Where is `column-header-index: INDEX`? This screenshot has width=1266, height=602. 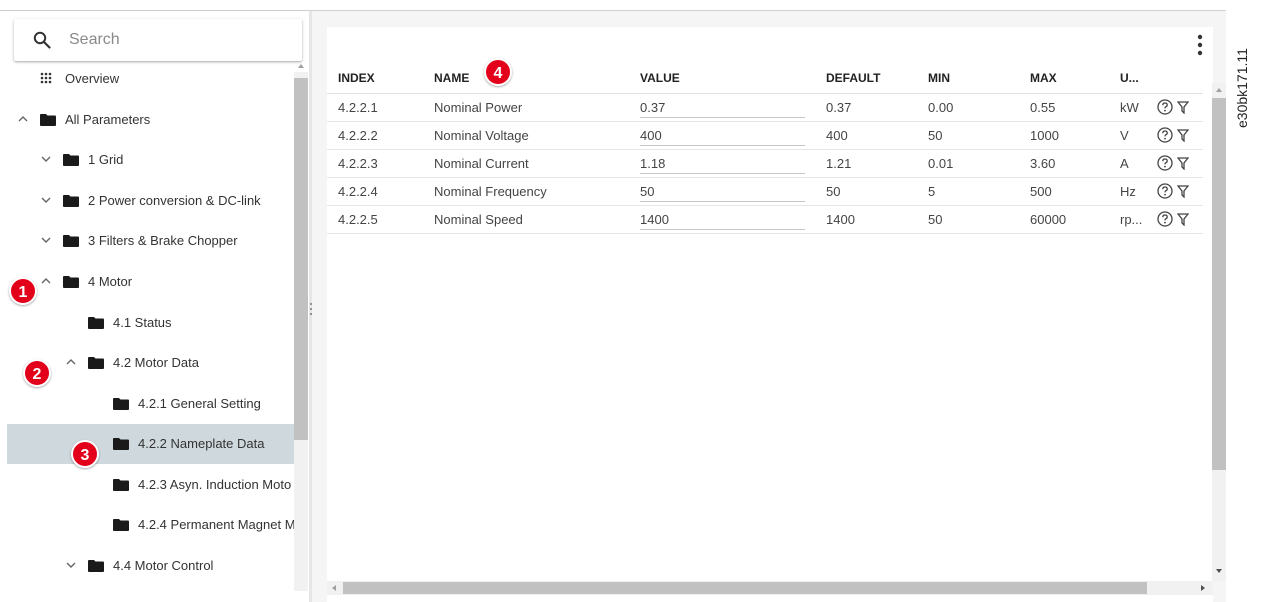 column-header-index: INDEX is located at coordinates (375, 78).